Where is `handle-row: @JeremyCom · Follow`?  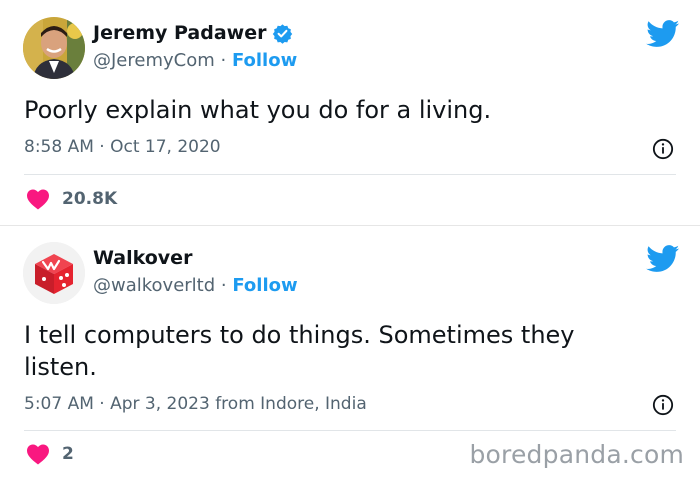
handle-row: @JeremyCom · Follow is located at coordinates (195, 60).